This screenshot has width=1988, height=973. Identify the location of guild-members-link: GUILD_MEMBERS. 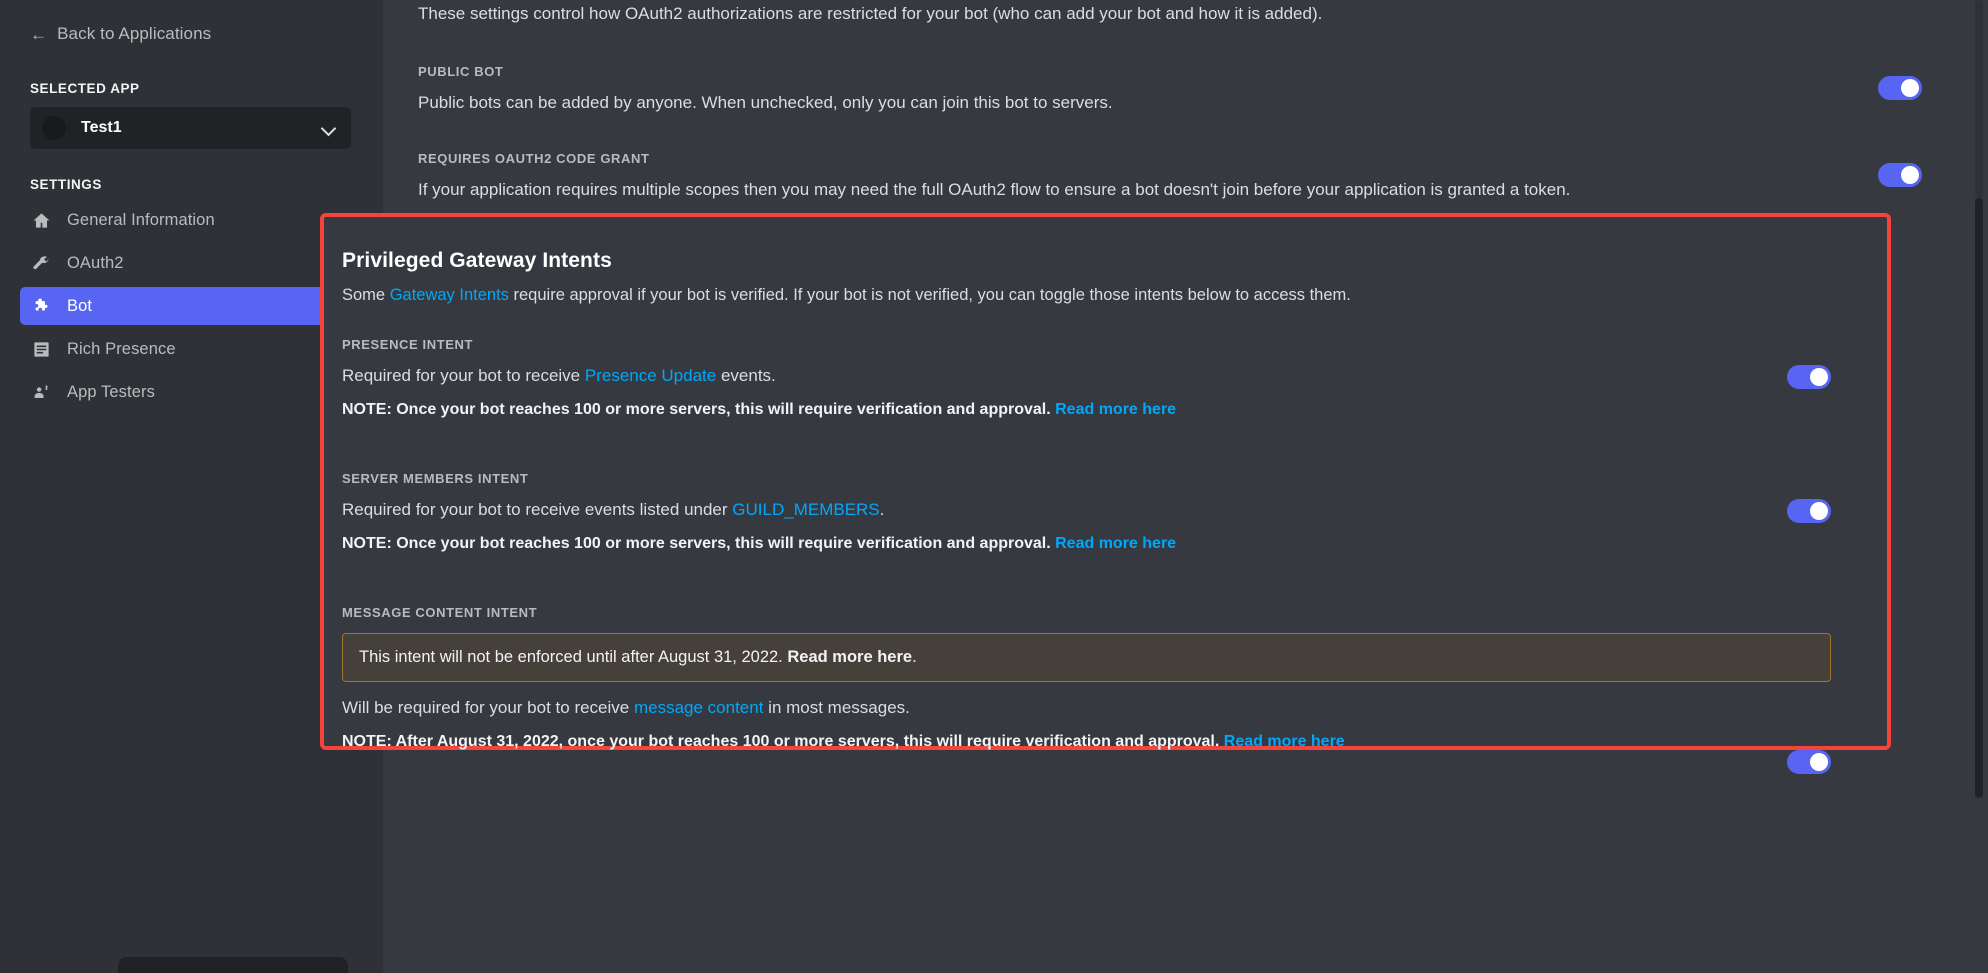
(805, 509).